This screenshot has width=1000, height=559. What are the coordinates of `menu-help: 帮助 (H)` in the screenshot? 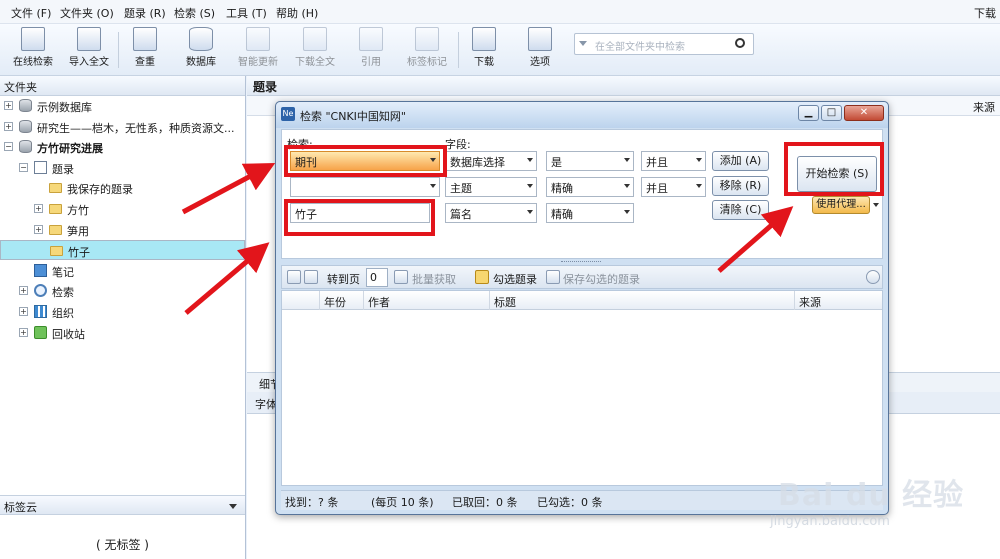 It's located at (297, 13).